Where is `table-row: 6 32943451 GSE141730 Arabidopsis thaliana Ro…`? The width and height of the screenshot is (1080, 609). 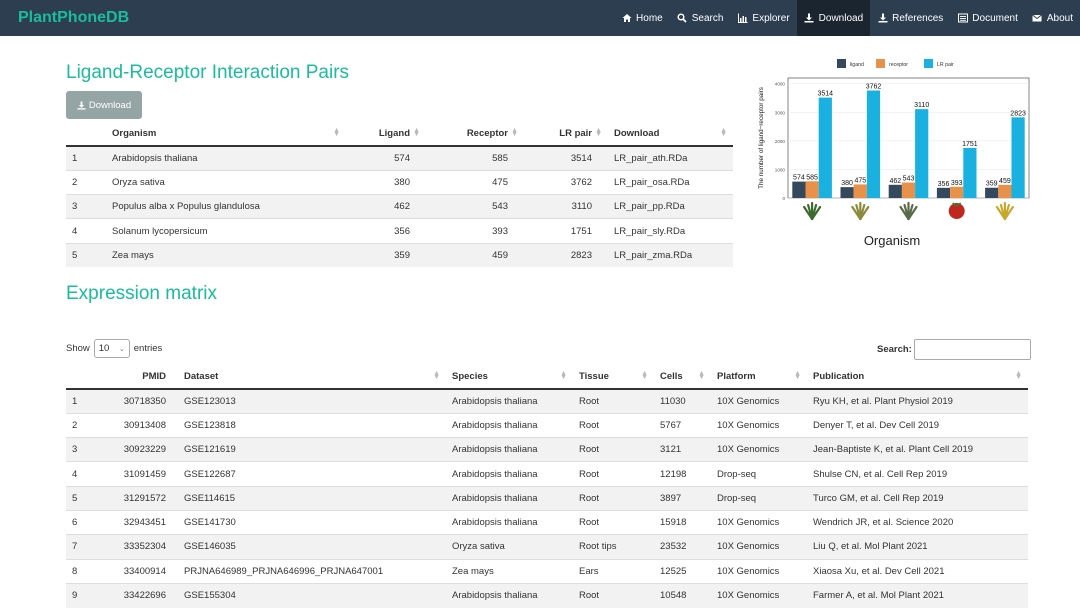
table-row: 6 32943451 GSE141730 Arabidopsis thaliana Ro… is located at coordinates (547, 522).